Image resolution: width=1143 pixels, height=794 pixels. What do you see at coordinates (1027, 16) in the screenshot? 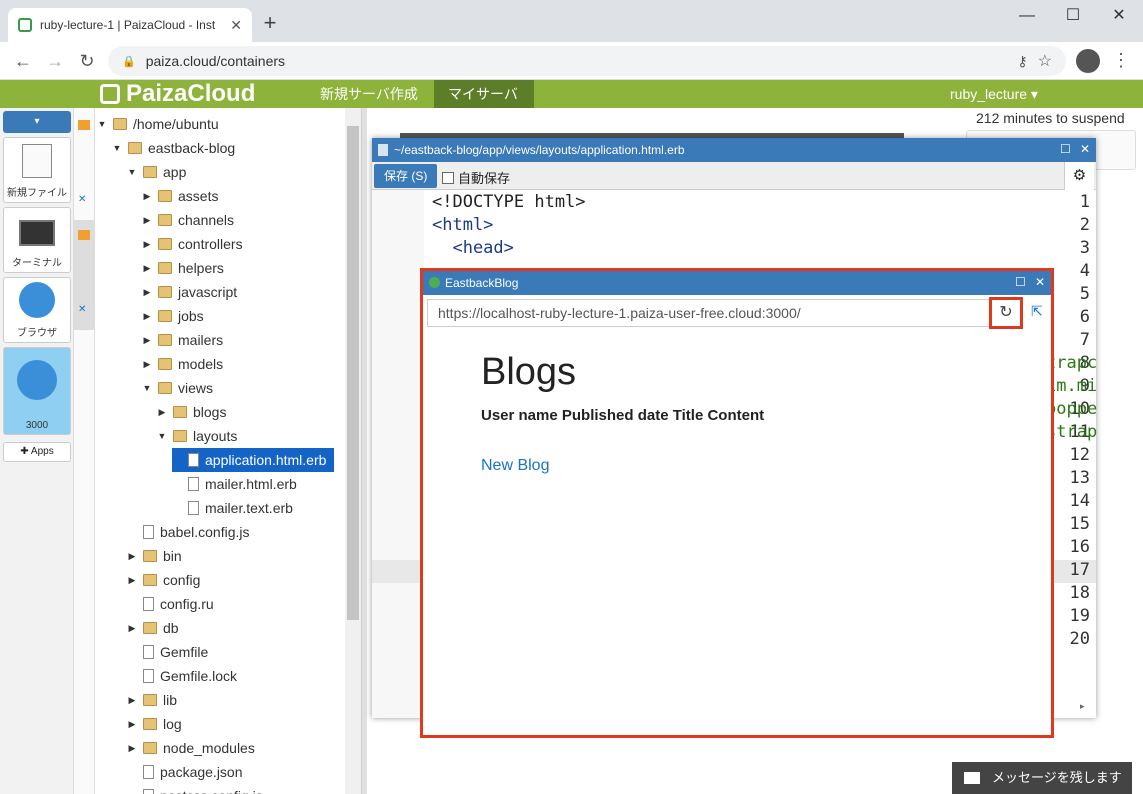
I see `minimize-button: —` at bounding box center [1027, 16].